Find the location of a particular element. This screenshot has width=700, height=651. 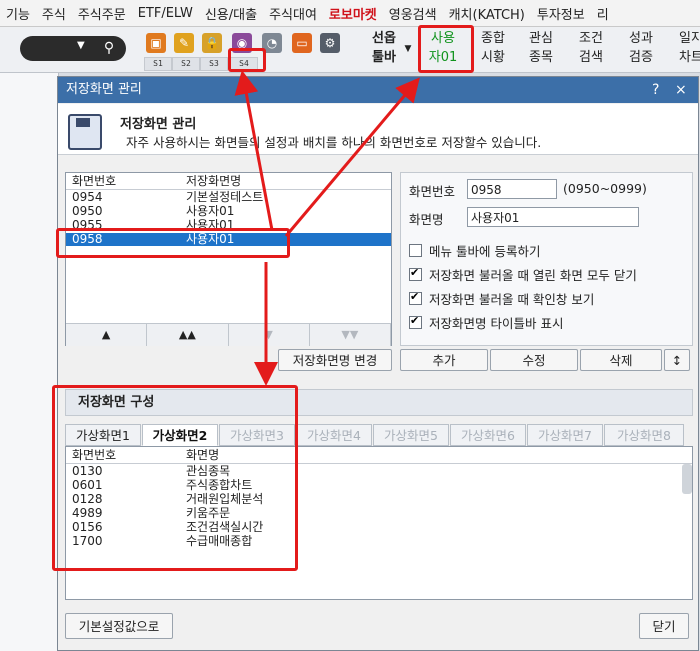

slot-s2: S2 is located at coordinates (186, 64).